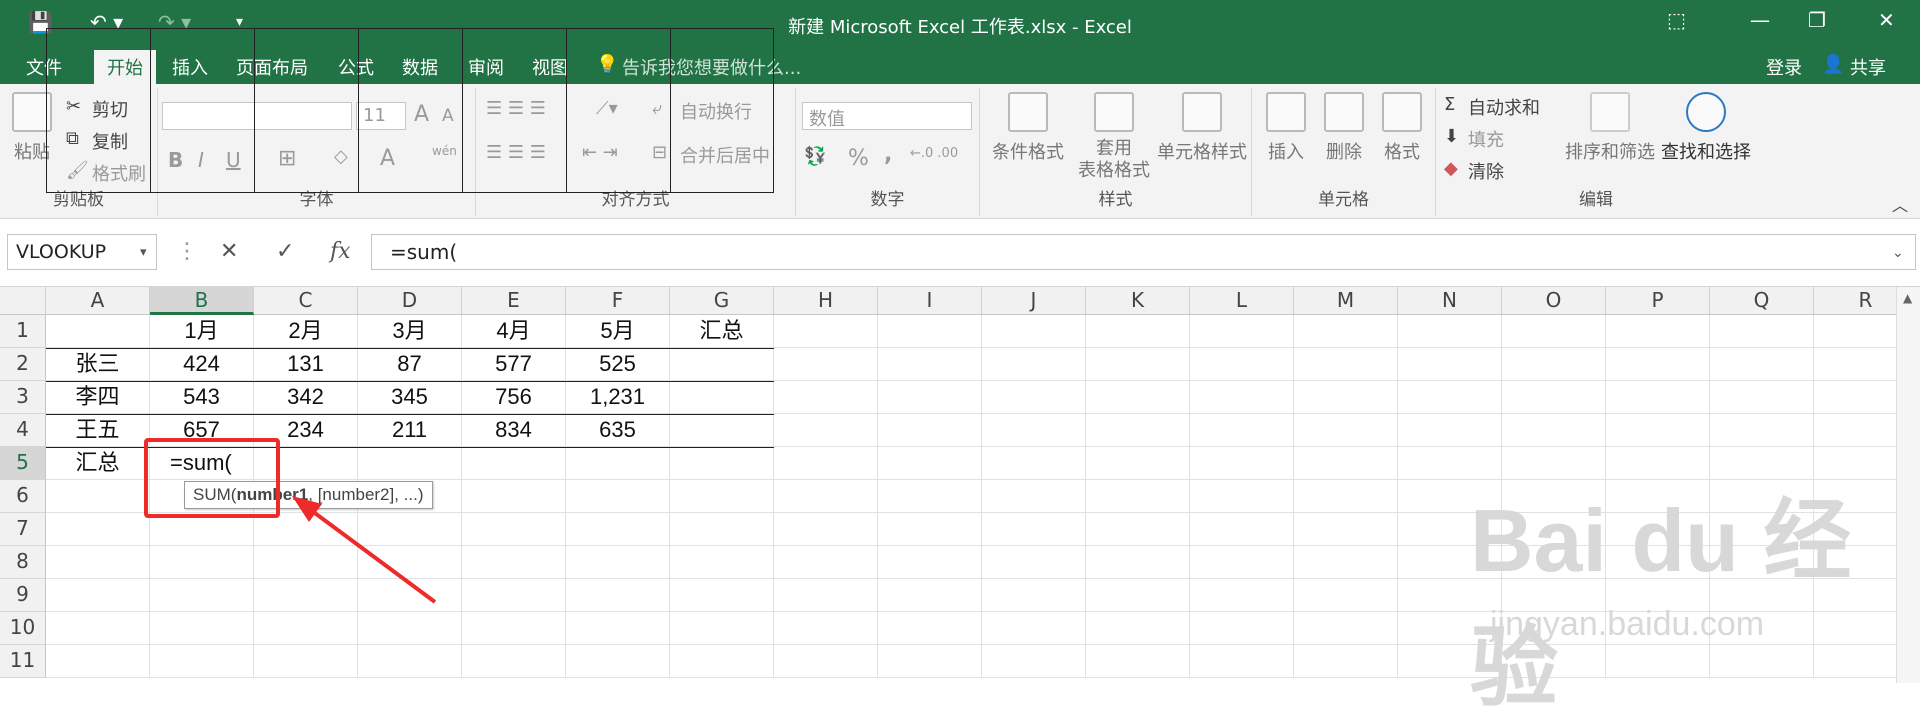 The image size is (1920, 724). Describe the element at coordinates (1034, 301) in the screenshot. I see `column-header-j: J` at that location.